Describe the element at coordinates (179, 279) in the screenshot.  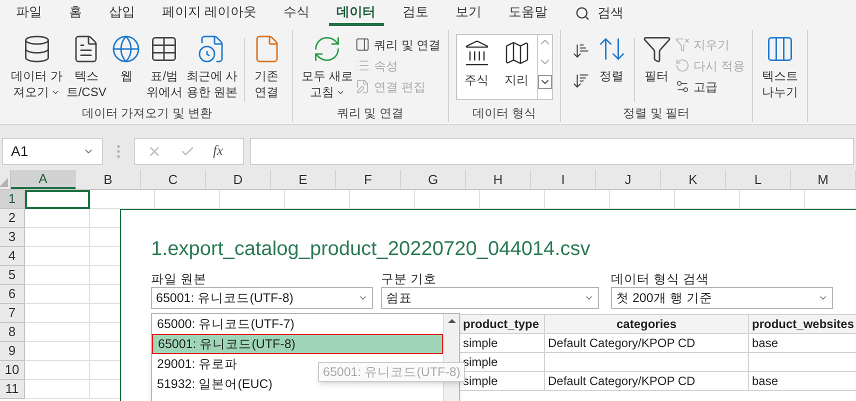
I see `field-label: 파일 원본` at that location.